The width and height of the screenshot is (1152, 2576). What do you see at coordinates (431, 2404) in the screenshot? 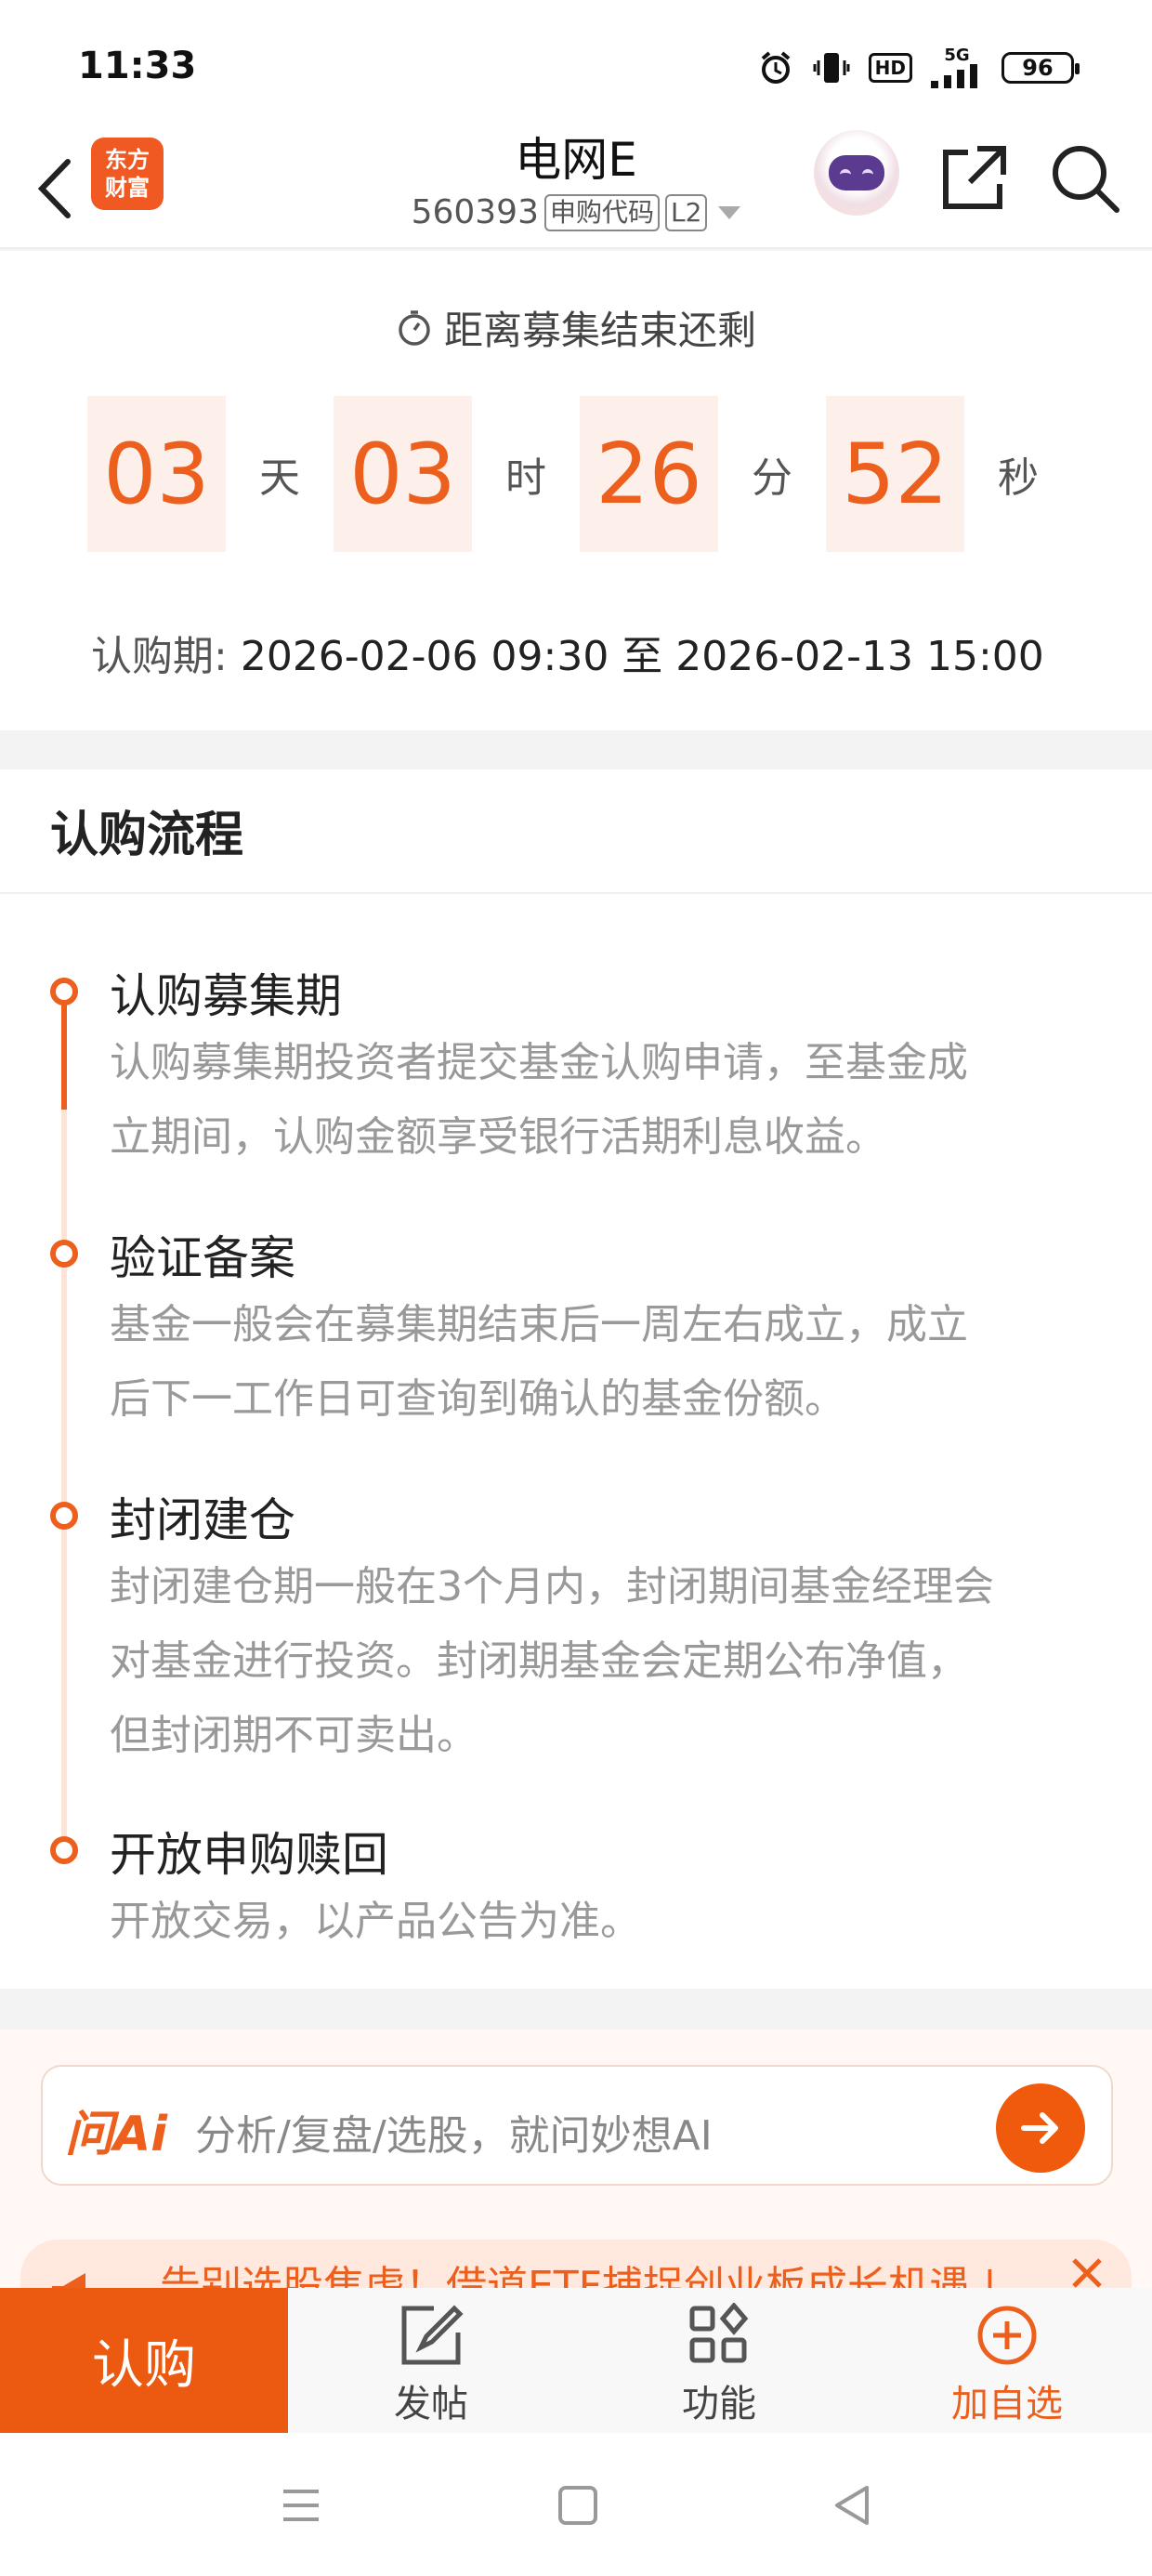
I see `post-label: 发帖` at bounding box center [431, 2404].